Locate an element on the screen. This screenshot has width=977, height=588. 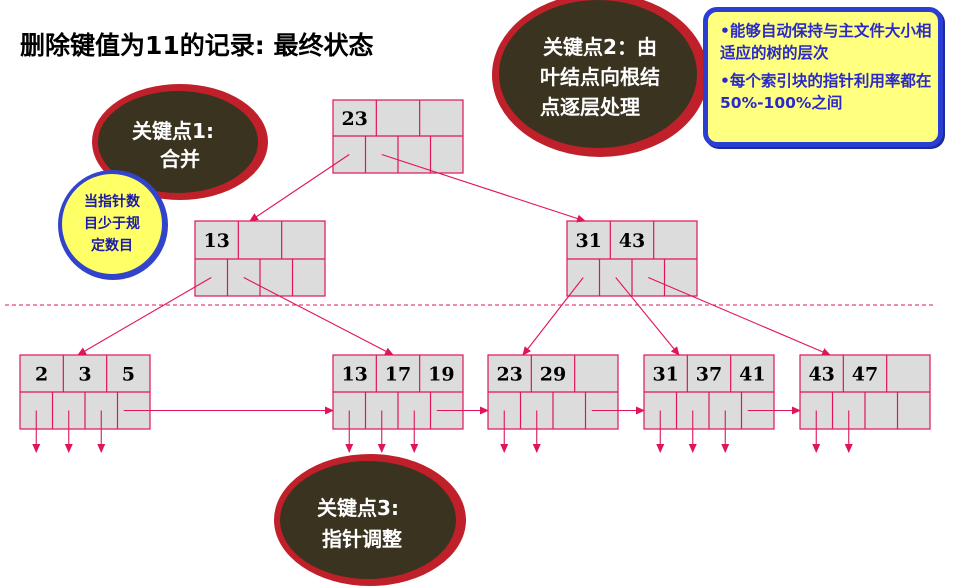
callout-point1-line1: 关键点1: is located at coordinates (173, 131).